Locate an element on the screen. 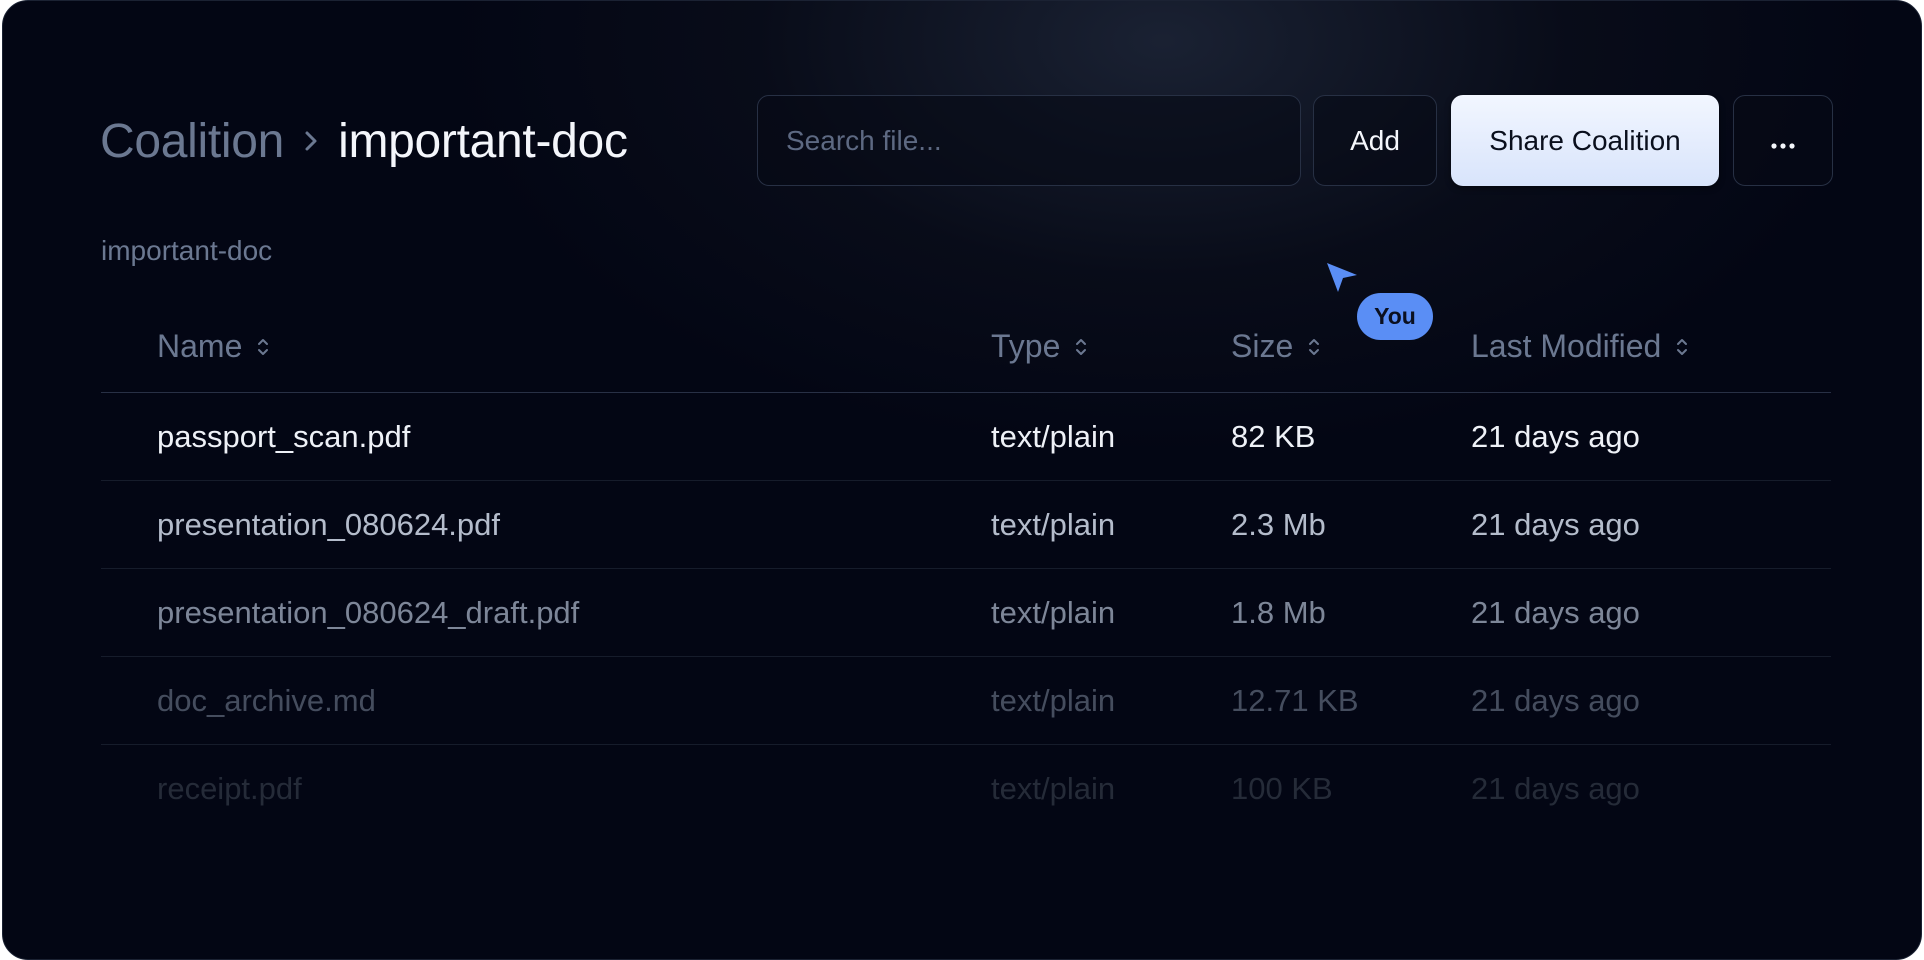  table-header: Name Type Size Last Modified is located at coordinates (966, 349).